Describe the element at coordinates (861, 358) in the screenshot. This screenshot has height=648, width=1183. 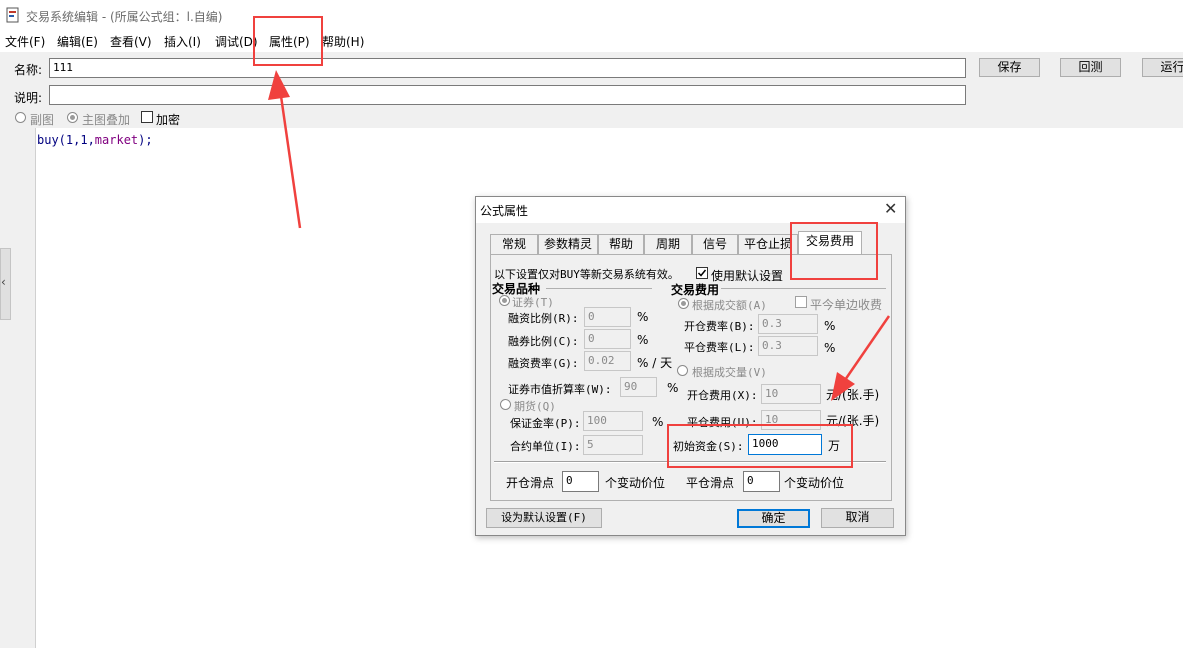
I see `arrow-to-fee-value` at that location.